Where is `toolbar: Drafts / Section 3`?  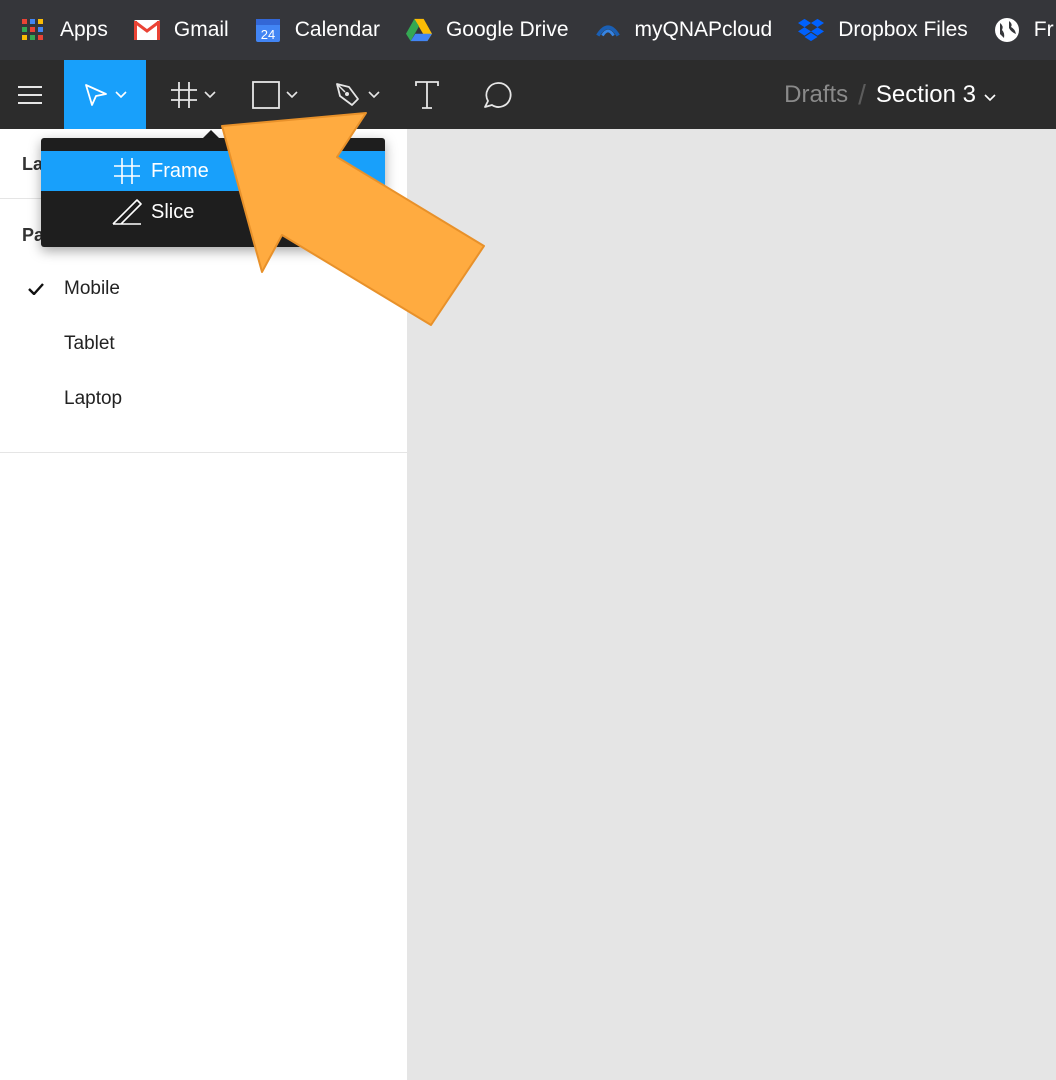 toolbar: Drafts / Section 3 is located at coordinates (528, 94).